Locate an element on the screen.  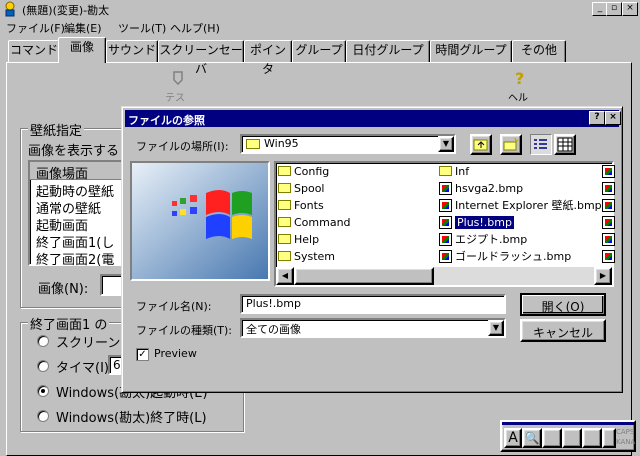
location-value: Win95 is located at coordinates (281, 143).